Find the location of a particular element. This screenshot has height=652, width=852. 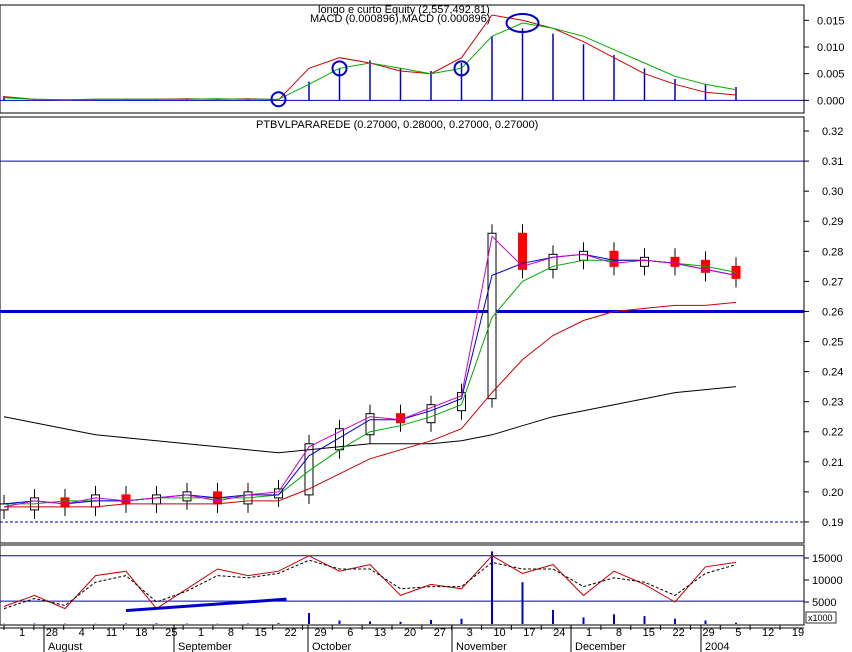

x-day-label: 13 is located at coordinates (380, 633).